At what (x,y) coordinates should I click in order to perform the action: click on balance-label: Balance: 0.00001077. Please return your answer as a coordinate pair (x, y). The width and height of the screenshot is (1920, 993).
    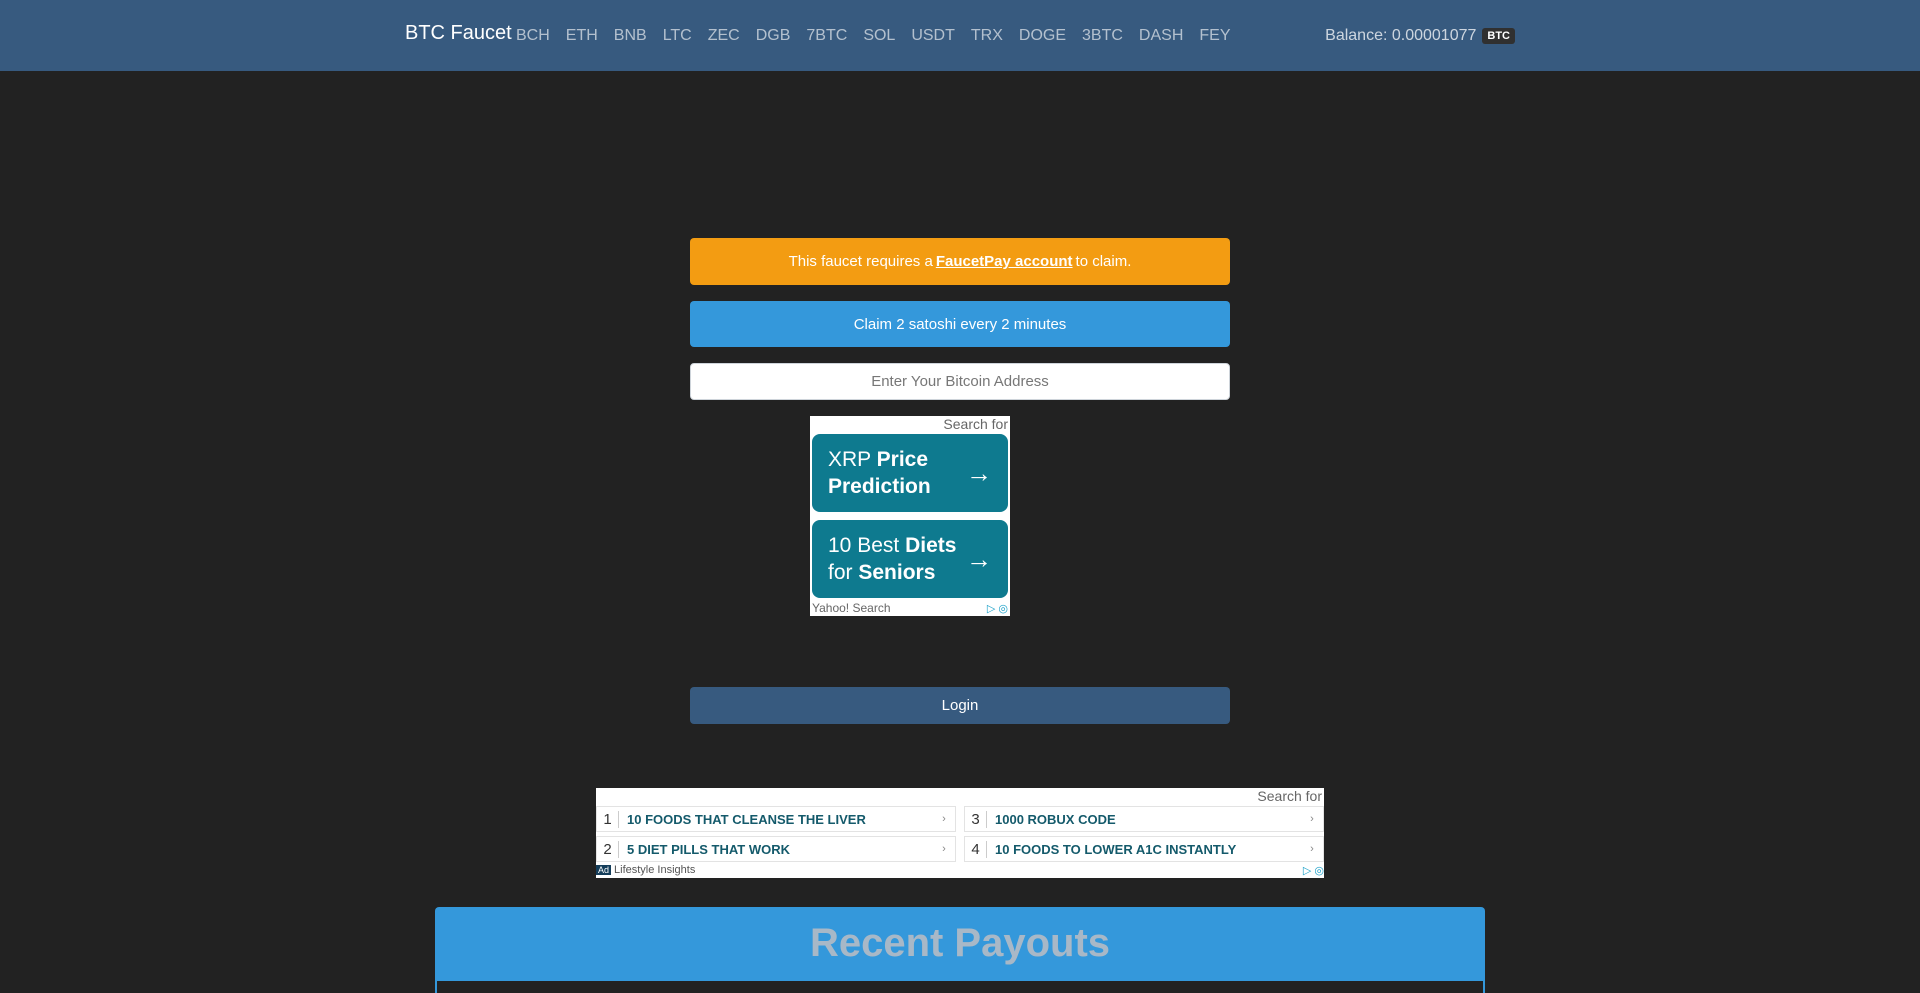
    Looking at the image, I should click on (1401, 35).